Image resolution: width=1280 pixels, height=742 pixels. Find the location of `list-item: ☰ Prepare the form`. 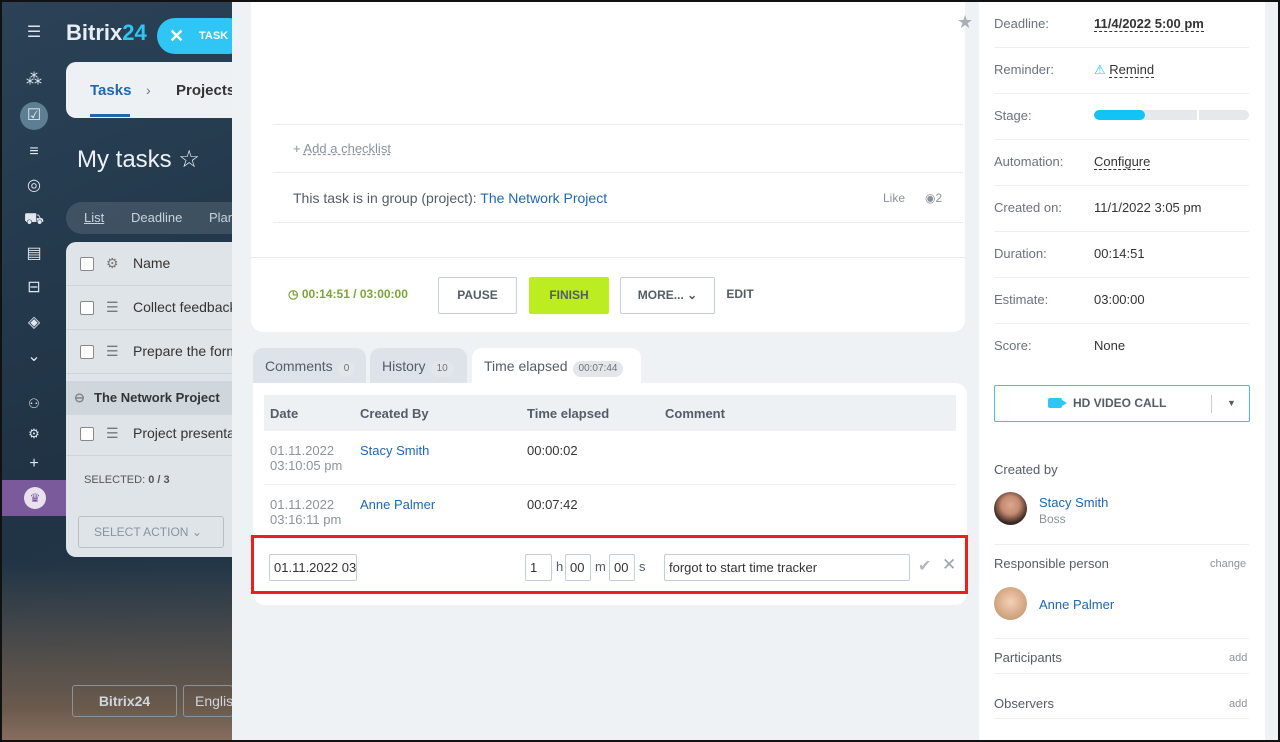

list-item: ☰ Prepare the form is located at coordinates (156, 352).